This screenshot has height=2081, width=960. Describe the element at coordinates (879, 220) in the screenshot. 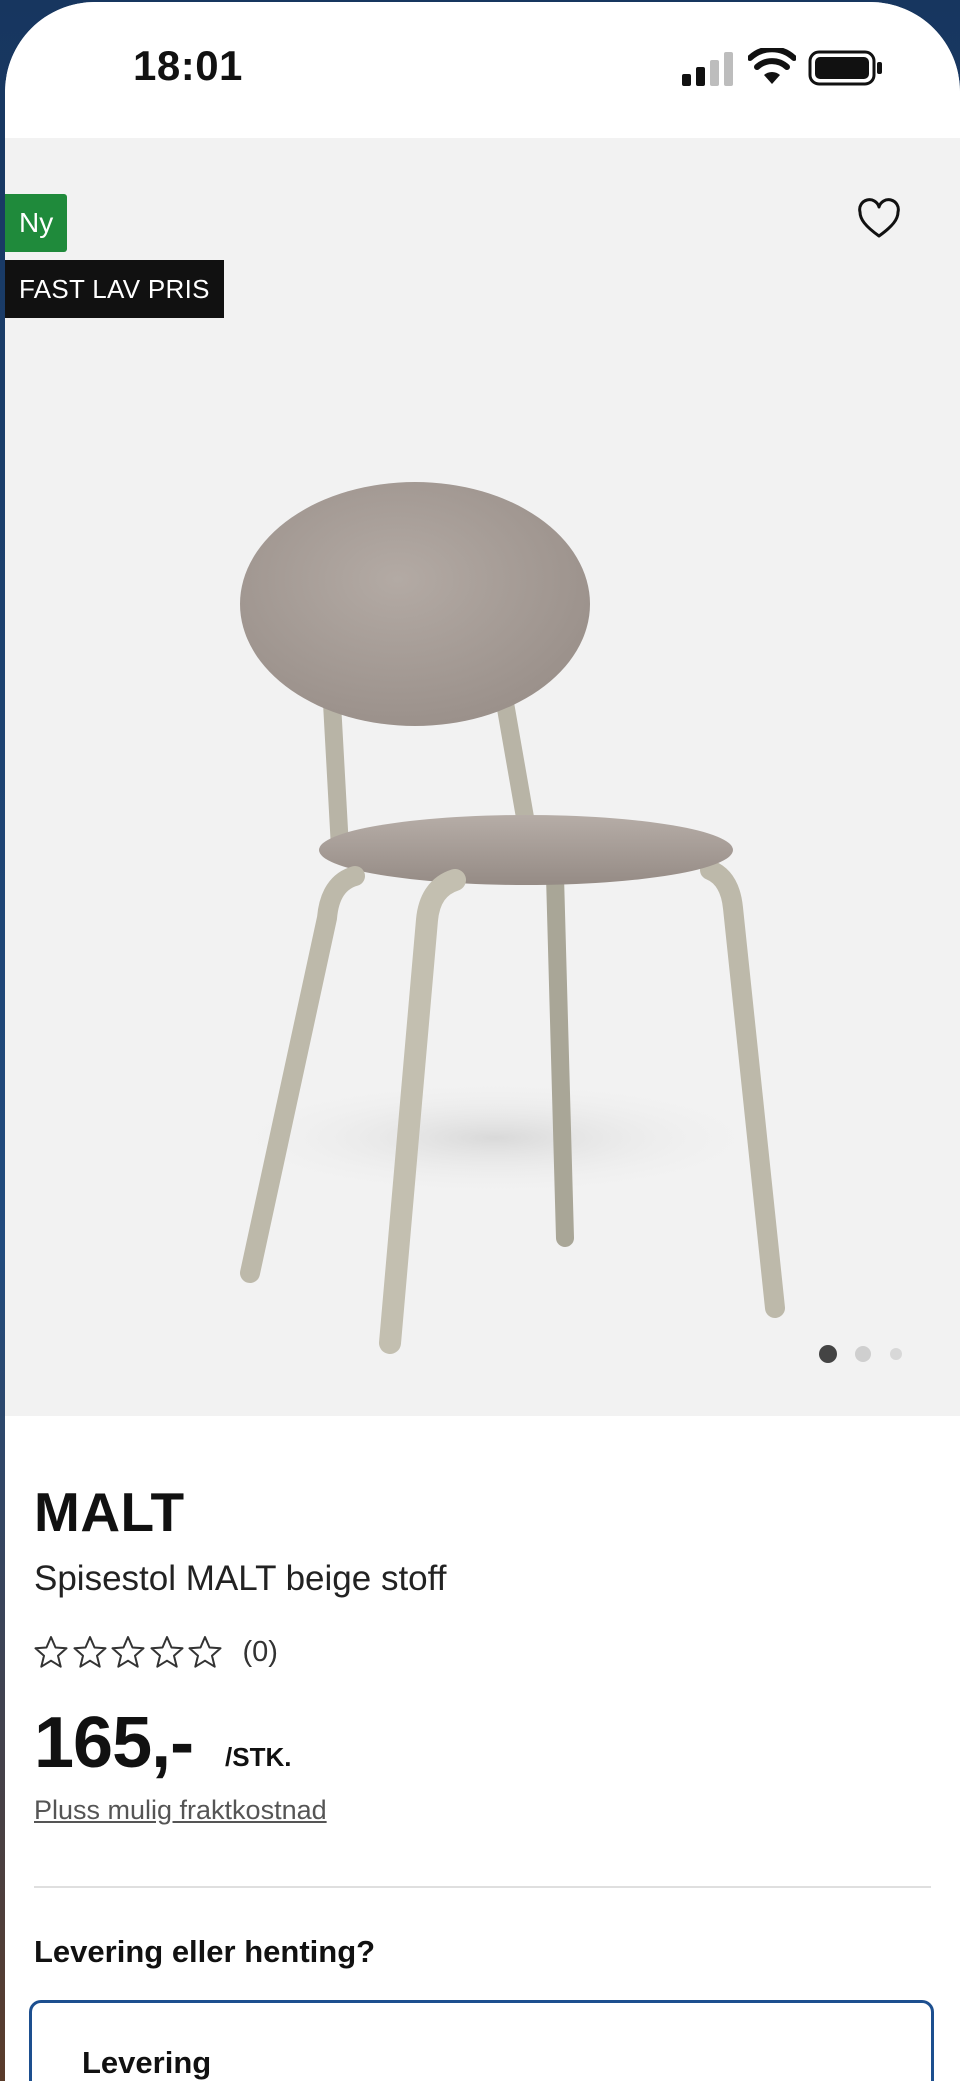

I see `heart-outline-icon` at that location.